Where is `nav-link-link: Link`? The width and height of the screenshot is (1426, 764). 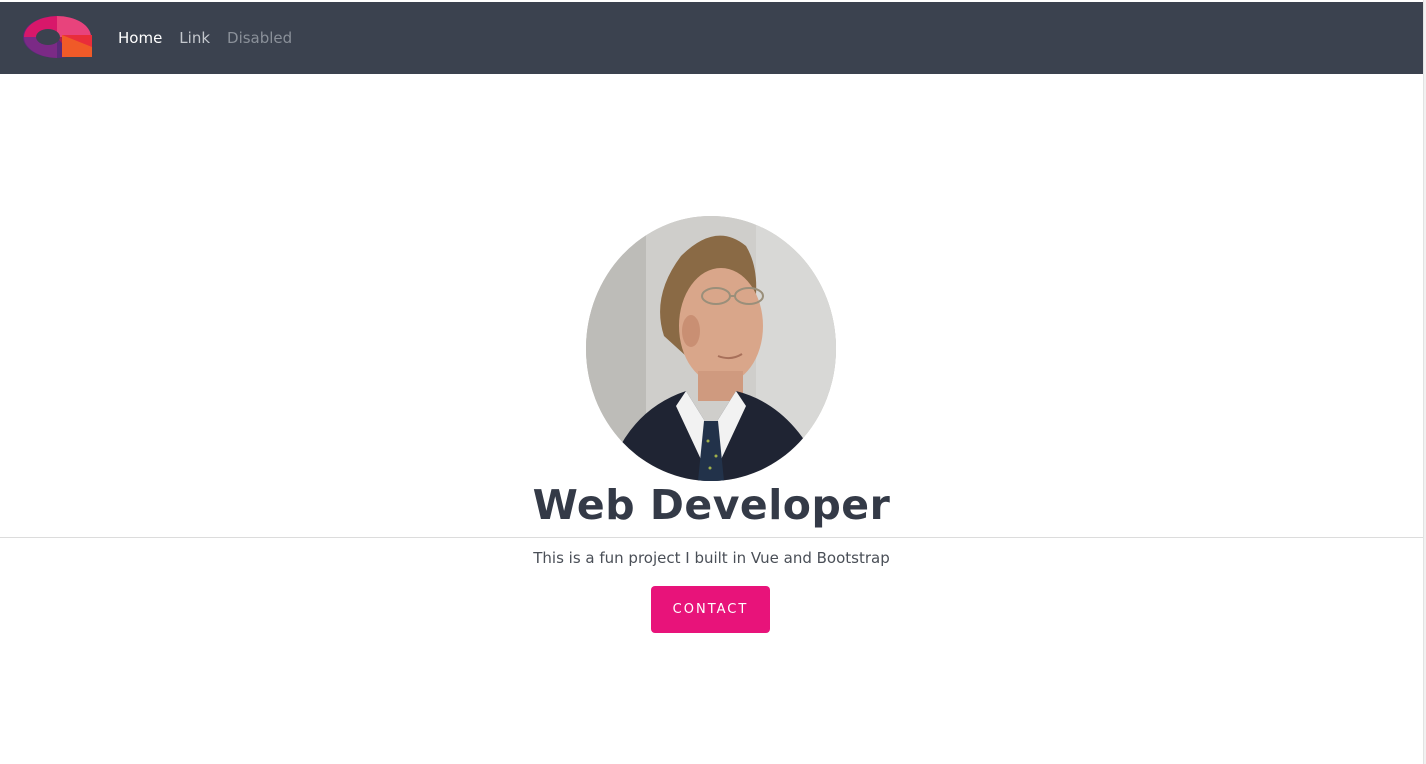
nav-link-link: Link is located at coordinates (194, 38).